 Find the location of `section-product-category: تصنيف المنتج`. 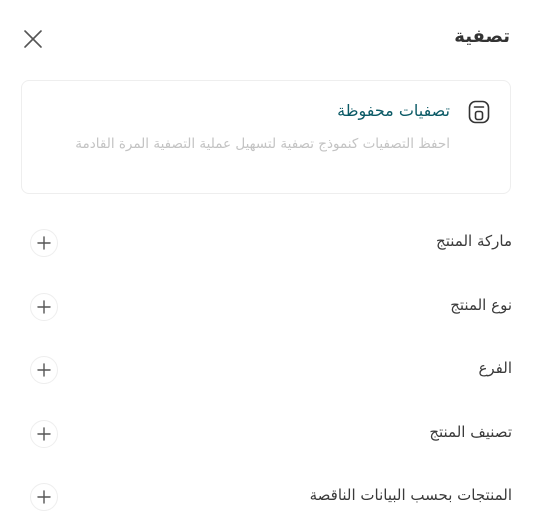

section-product-category: تصنيف المنتج is located at coordinates (267, 433).